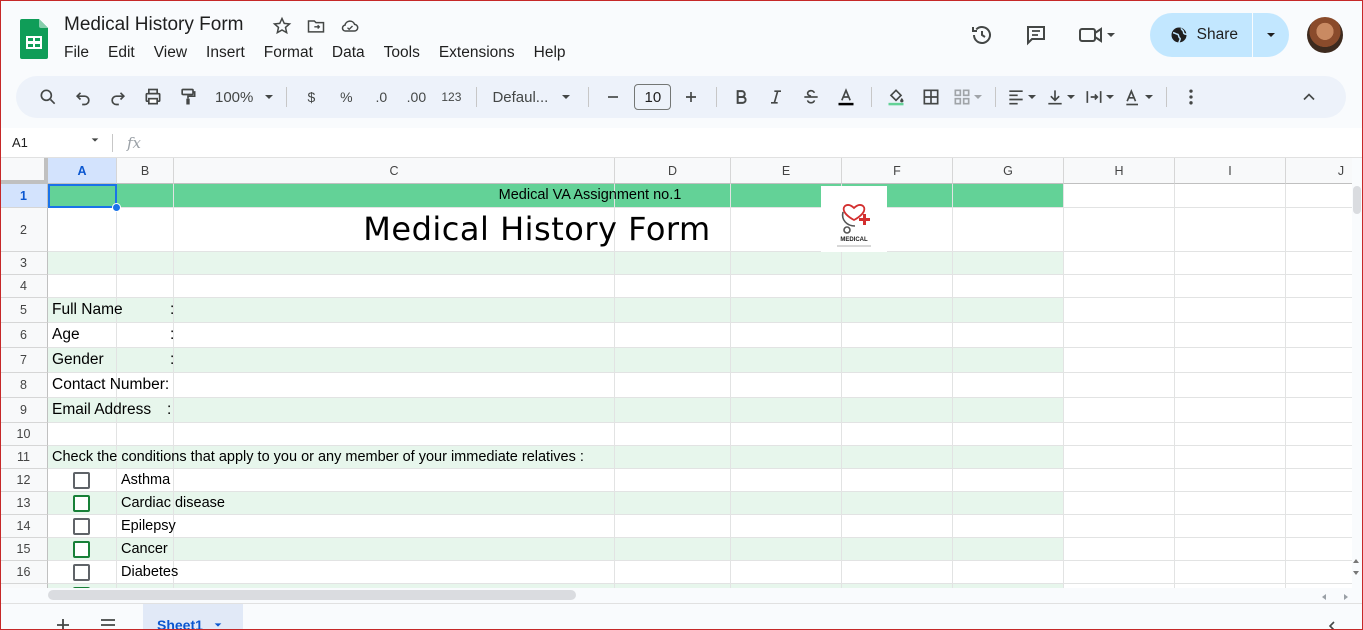 The width and height of the screenshot is (1363, 630). What do you see at coordinates (230, 53) in the screenshot?
I see `menu-insert: Insert` at bounding box center [230, 53].